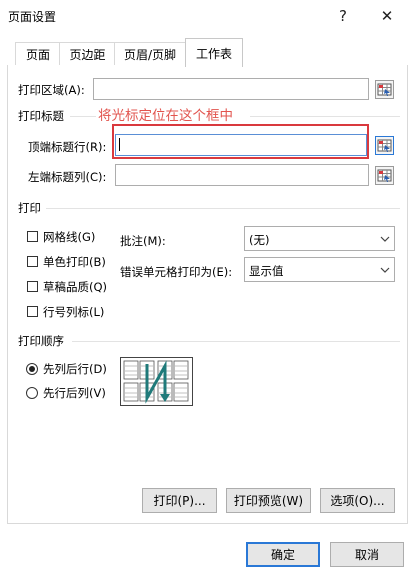  What do you see at coordinates (367, 554) in the screenshot?
I see `cancel-button: 取消` at bounding box center [367, 554].